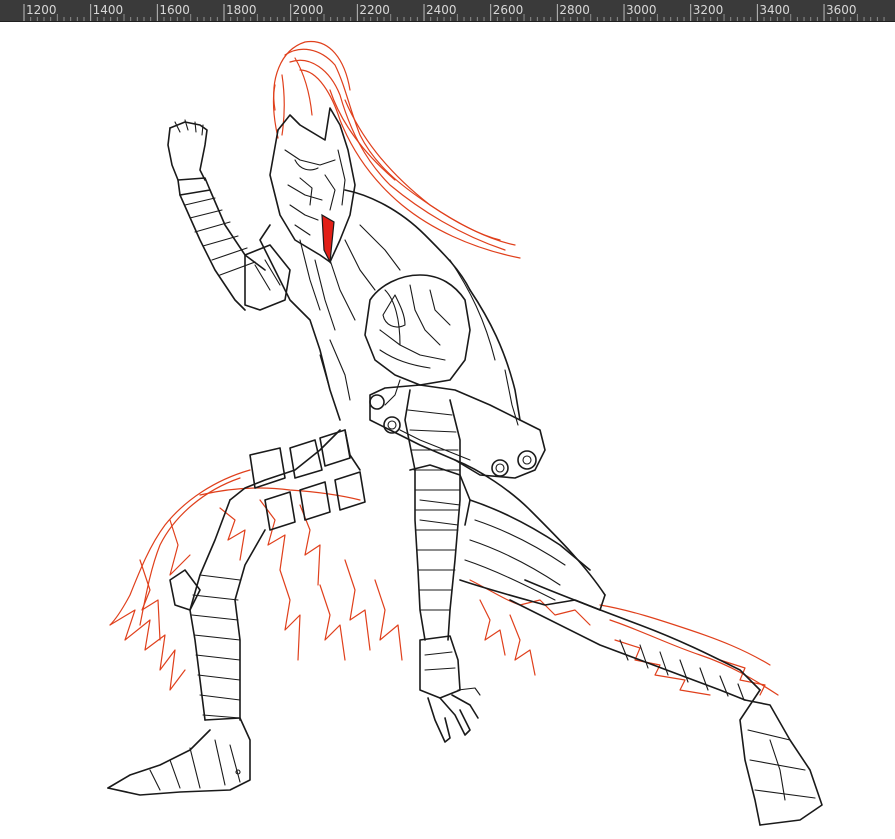 Image resolution: width=895 pixels, height=839 pixels. I want to click on front-leg, so click(236, 612).